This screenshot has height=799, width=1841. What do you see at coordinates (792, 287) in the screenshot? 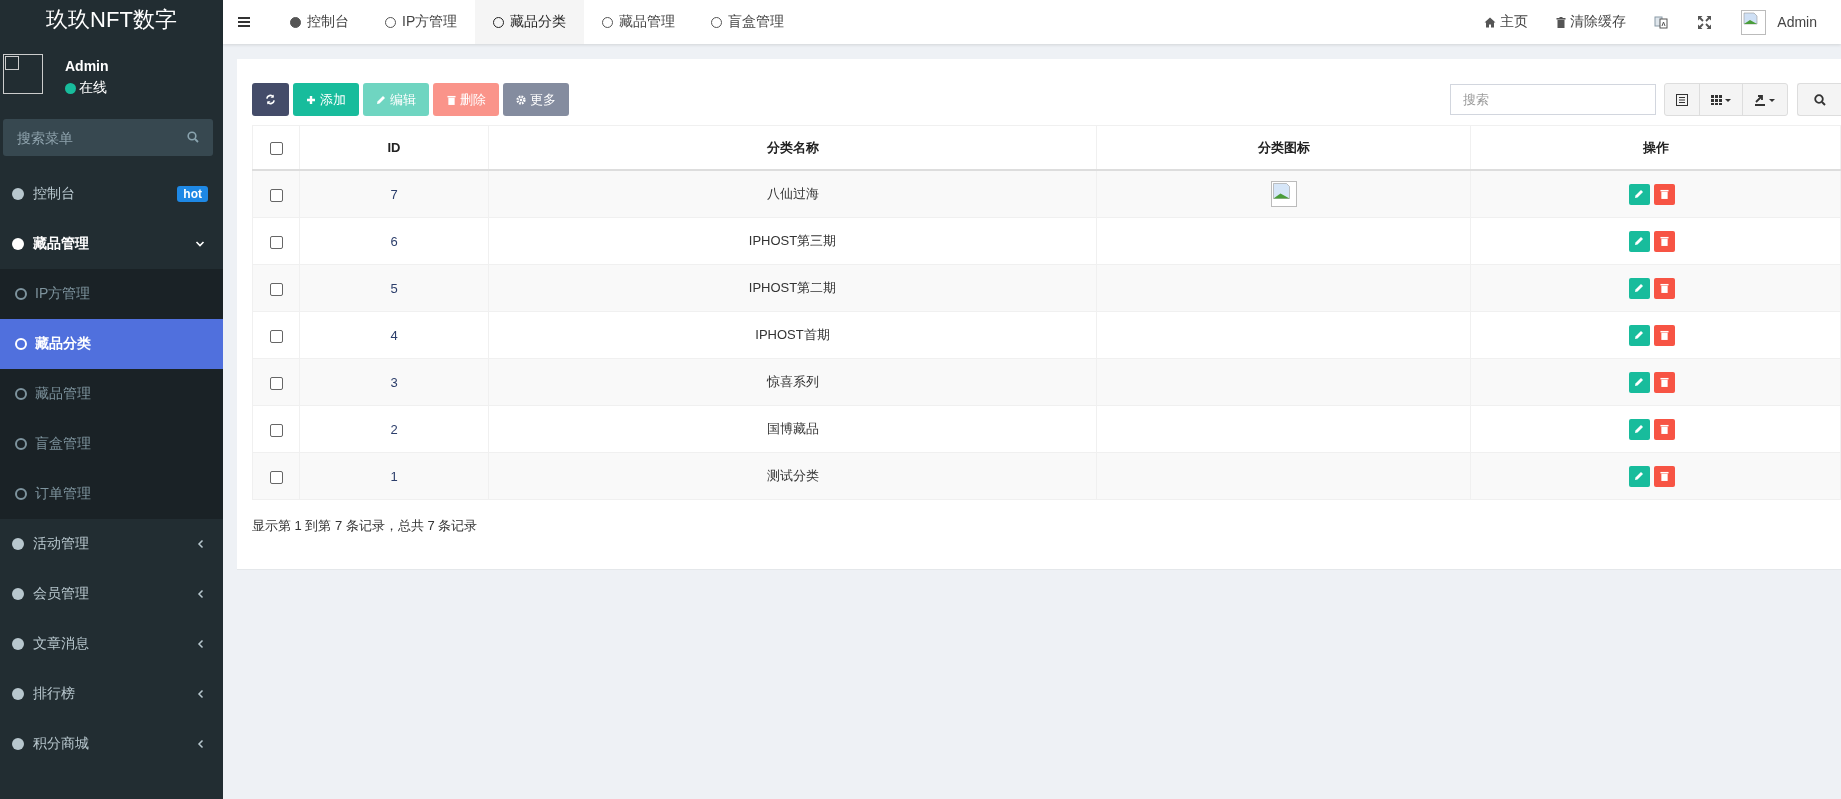
I see `table-cell: IPHOST第二期` at bounding box center [792, 287].